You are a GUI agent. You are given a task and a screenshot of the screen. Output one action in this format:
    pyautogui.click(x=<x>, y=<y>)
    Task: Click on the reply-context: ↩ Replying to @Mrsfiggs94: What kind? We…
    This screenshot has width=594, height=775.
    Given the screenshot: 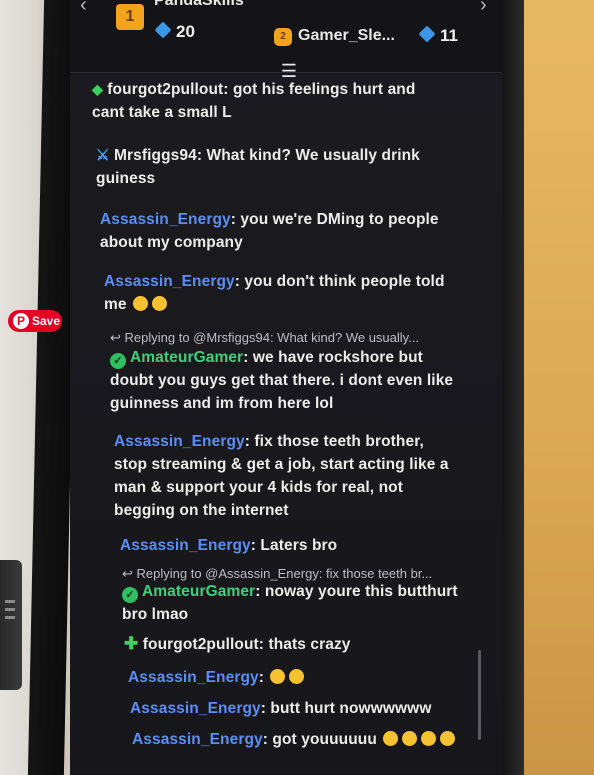 What is the action you would take?
    pyautogui.click(x=264, y=338)
    